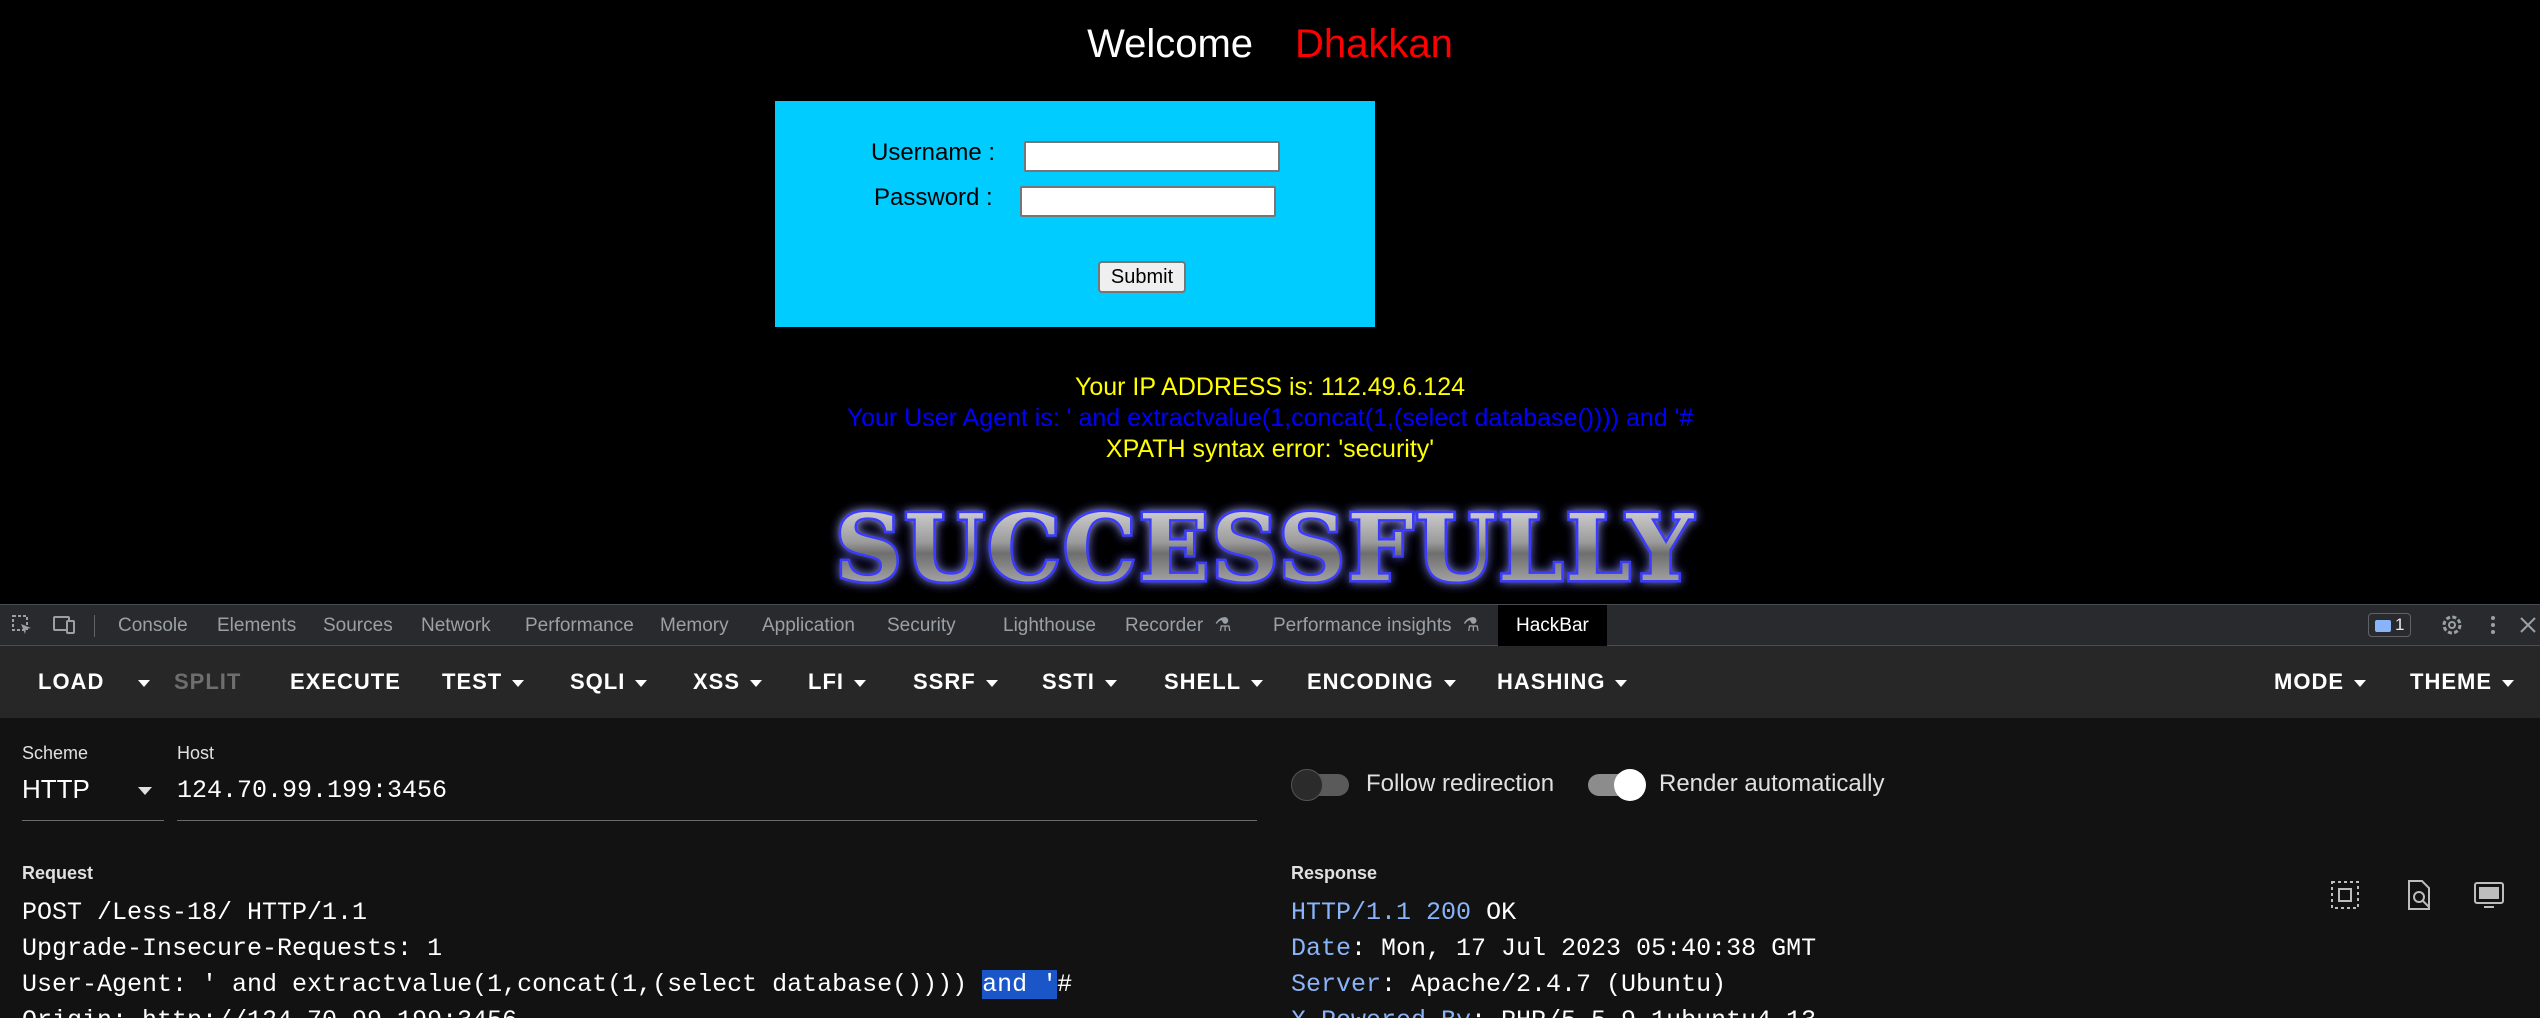 Image resolution: width=2540 pixels, height=1018 pixels. I want to click on lfi-menu: LFI, so click(837, 682).